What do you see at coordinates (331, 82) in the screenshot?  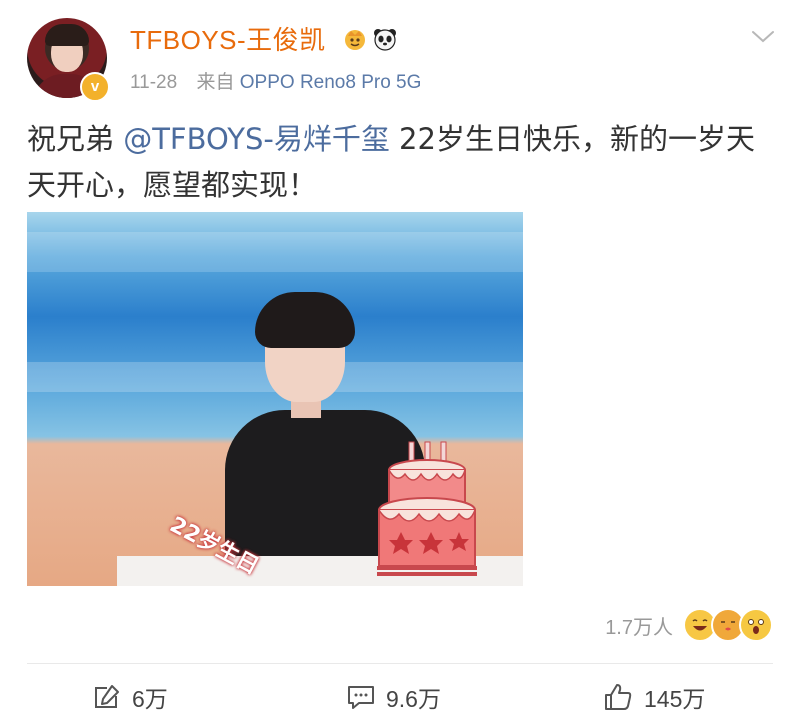 I see `source-device: OPPO Reno8 Pro 5G` at bounding box center [331, 82].